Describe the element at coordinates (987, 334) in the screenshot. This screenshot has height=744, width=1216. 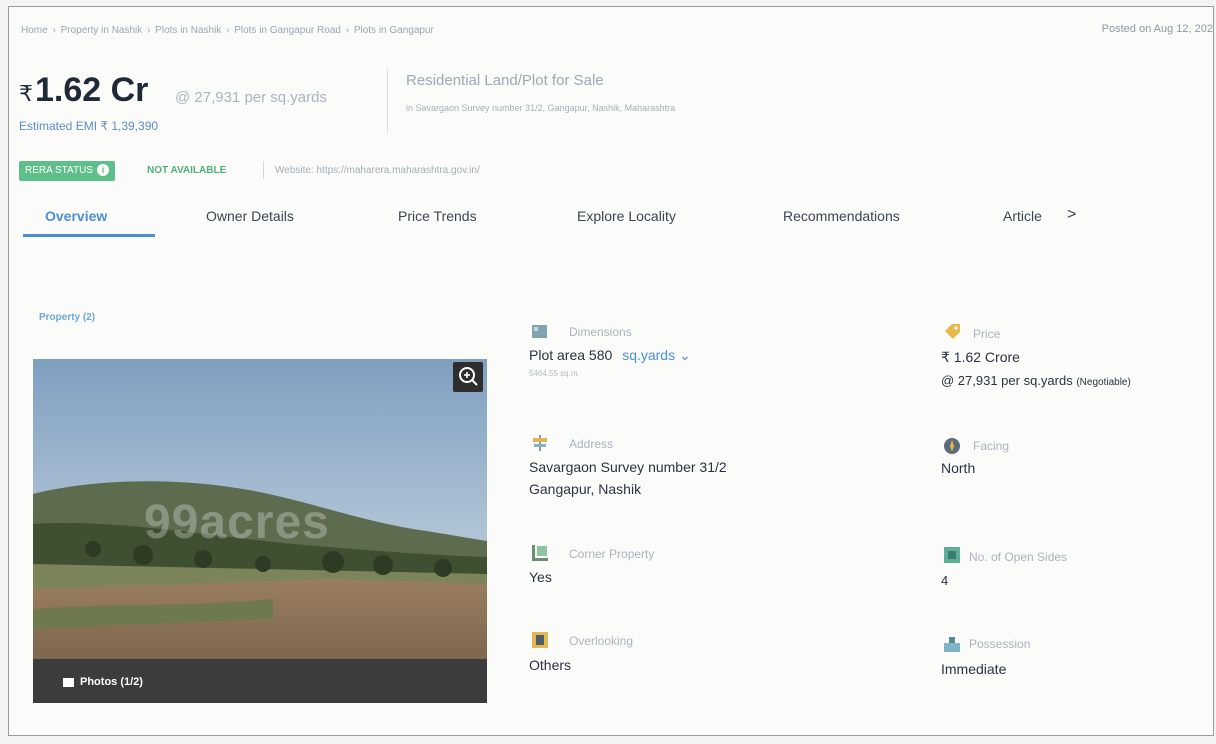
I see `price-label: Price` at that location.